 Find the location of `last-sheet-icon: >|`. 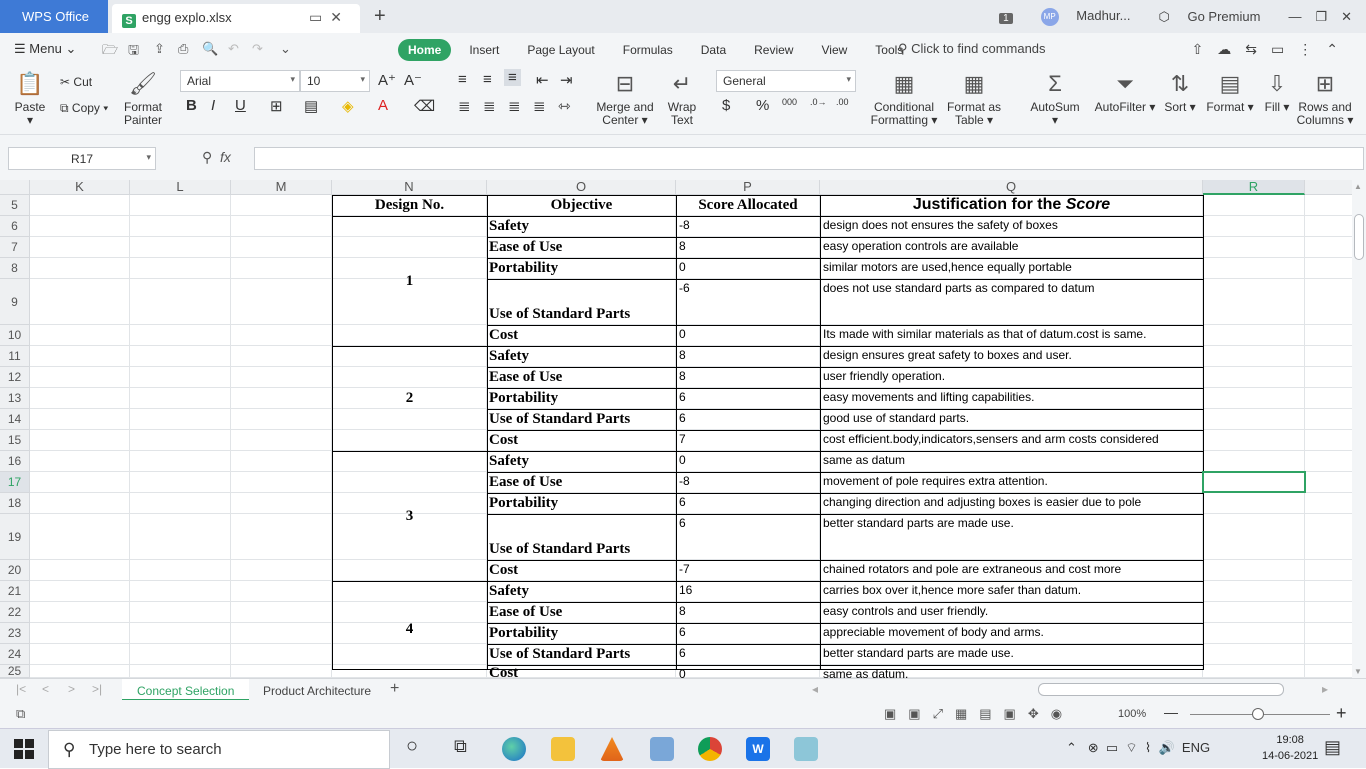

last-sheet-icon: >| is located at coordinates (97, 689).